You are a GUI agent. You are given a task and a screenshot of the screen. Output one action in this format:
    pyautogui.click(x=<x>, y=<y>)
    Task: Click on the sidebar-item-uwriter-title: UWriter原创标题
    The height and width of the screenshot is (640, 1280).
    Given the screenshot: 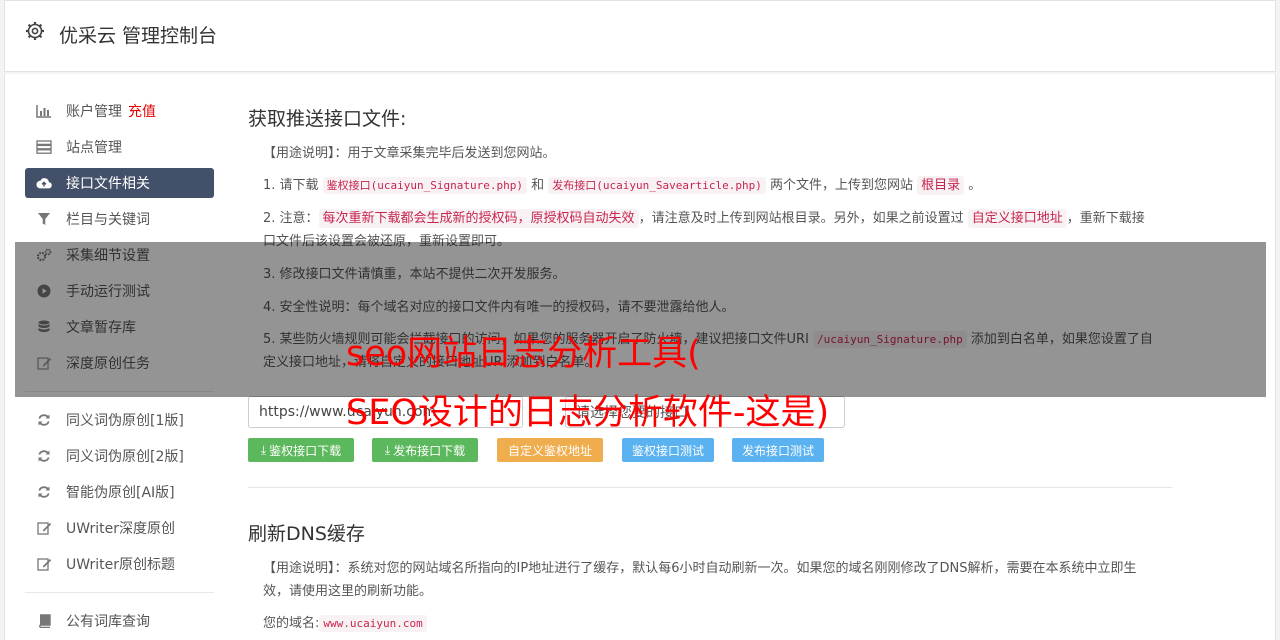 What is the action you would take?
    pyautogui.click(x=119, y=564)
    